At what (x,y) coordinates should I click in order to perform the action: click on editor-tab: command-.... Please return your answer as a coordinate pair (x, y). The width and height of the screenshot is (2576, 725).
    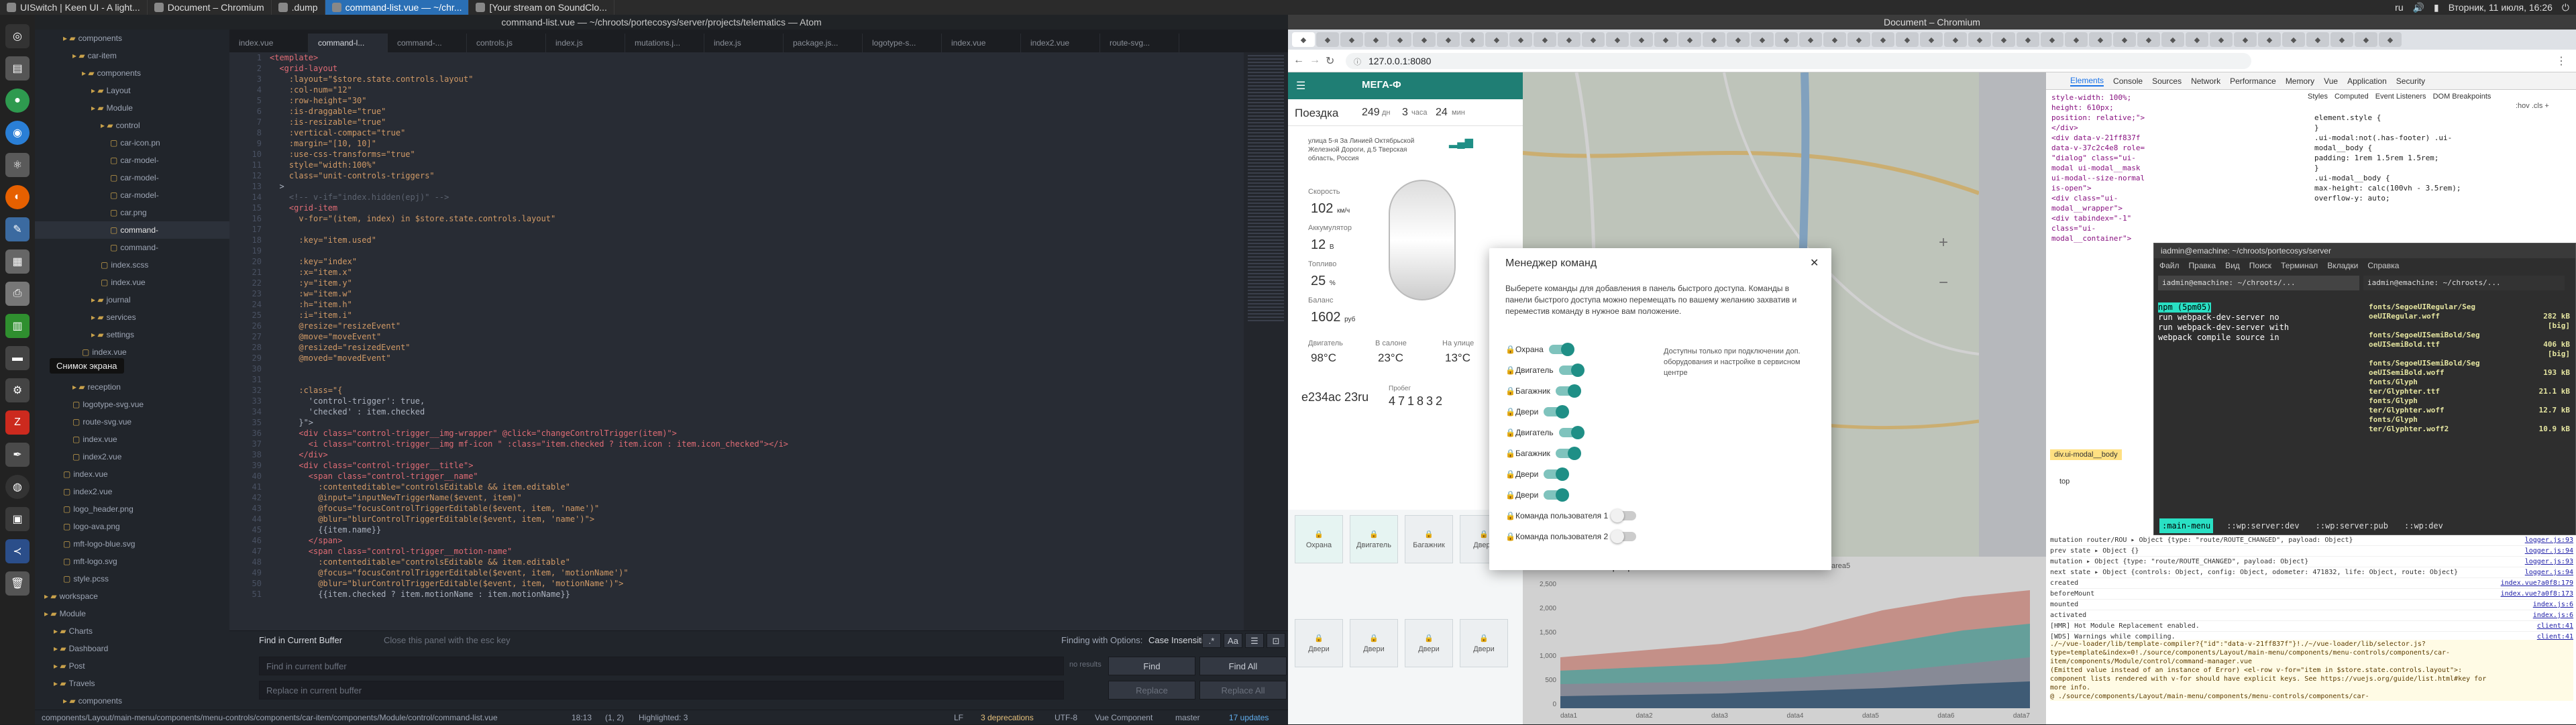
    Looking at the image, I should click on (427, 43).